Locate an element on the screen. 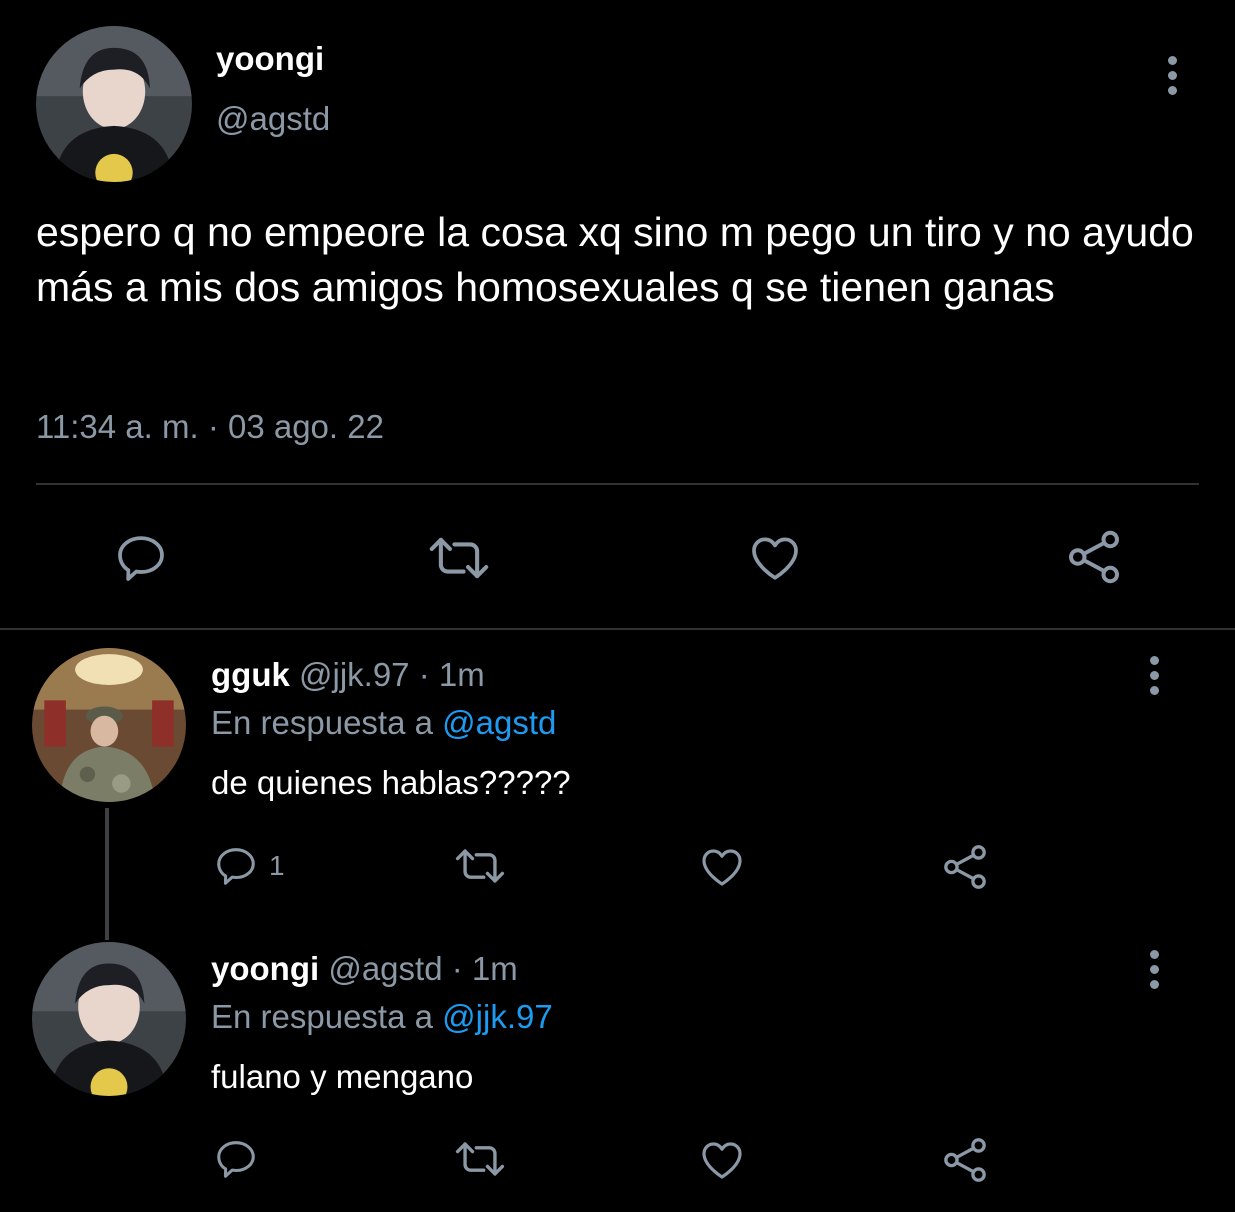 Image resolution: width=1235 pixels, height=1212 pixels. reply-1-avatar is located at coordinates (109, 725).